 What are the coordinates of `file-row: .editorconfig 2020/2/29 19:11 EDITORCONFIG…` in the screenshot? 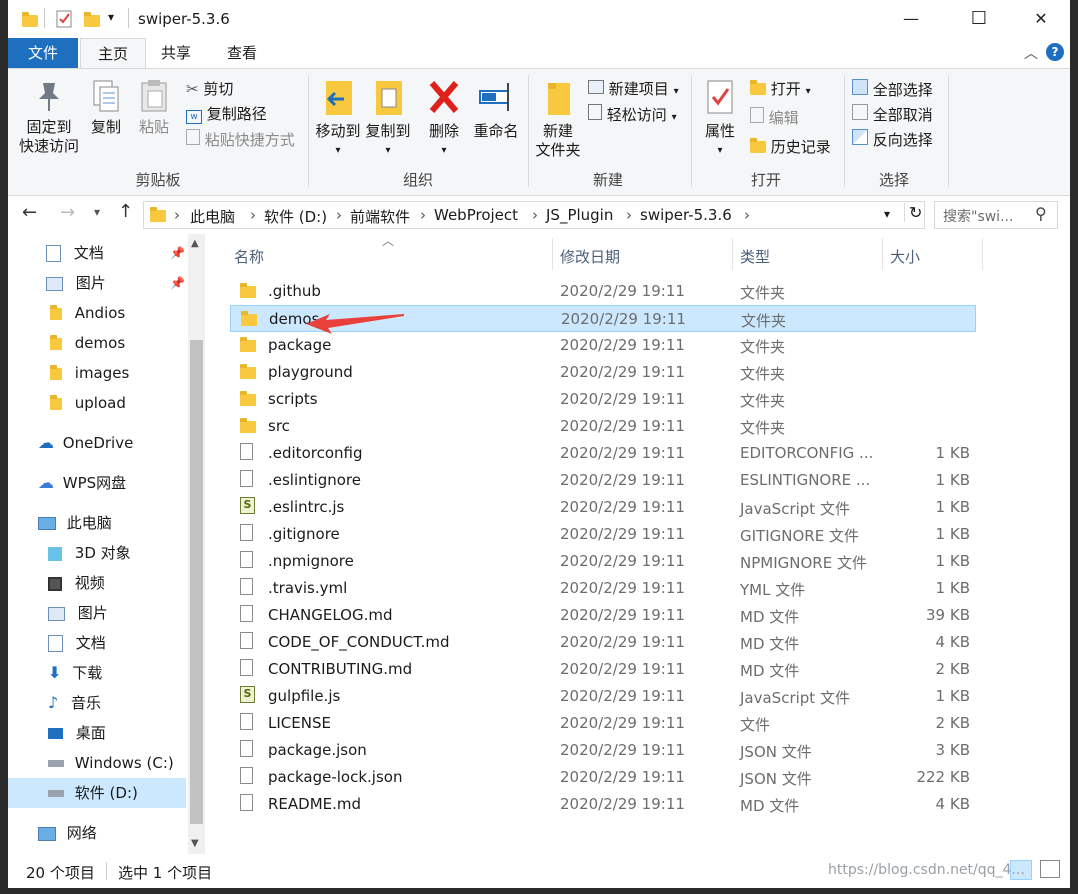 It's located at (603, 453).